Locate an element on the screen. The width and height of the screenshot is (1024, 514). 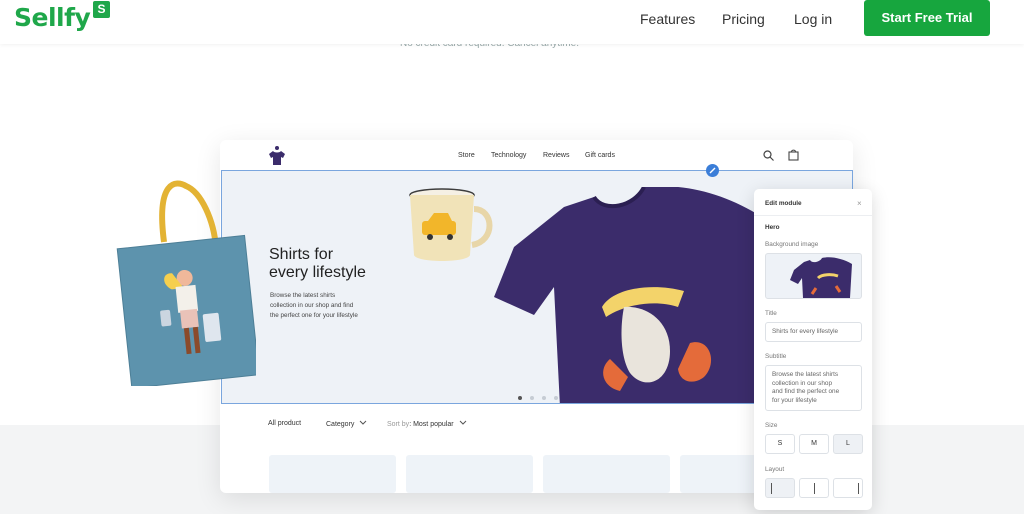
nav-login: Log in is located at coordinates (813, 19).